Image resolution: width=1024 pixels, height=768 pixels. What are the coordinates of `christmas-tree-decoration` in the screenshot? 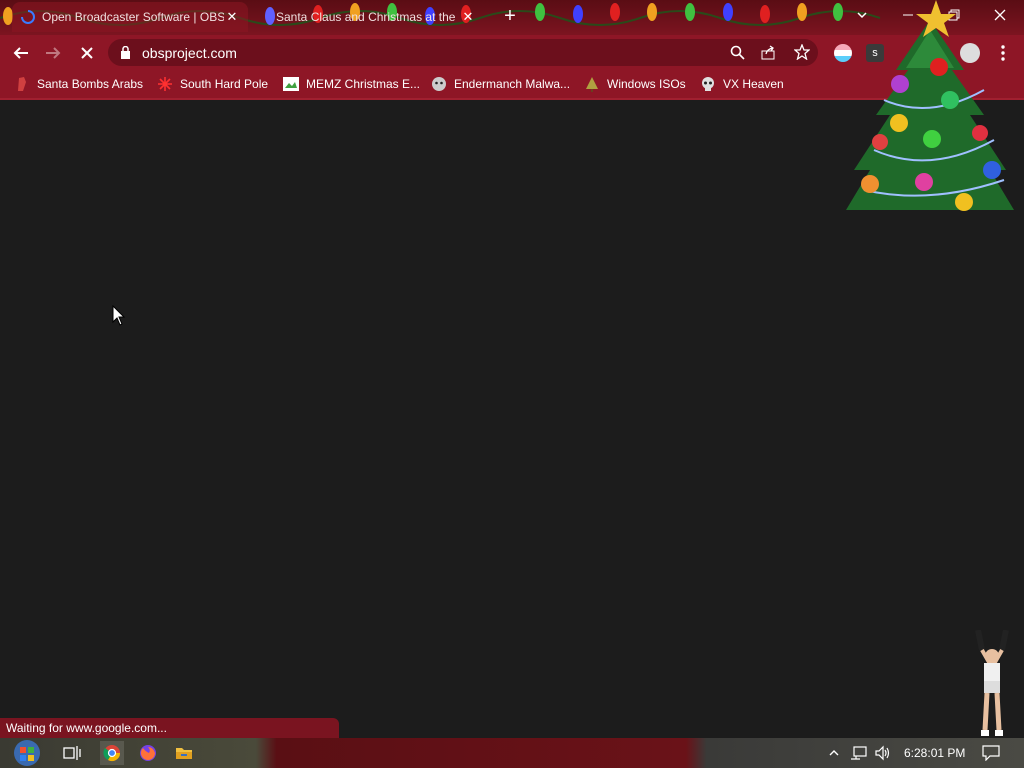 It's located at (930, 105).